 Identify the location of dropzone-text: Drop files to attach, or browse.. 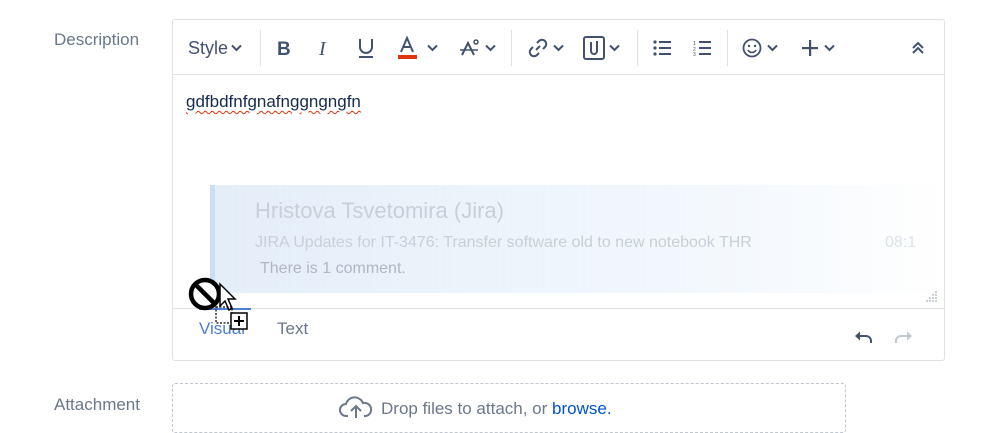
(496, 409).